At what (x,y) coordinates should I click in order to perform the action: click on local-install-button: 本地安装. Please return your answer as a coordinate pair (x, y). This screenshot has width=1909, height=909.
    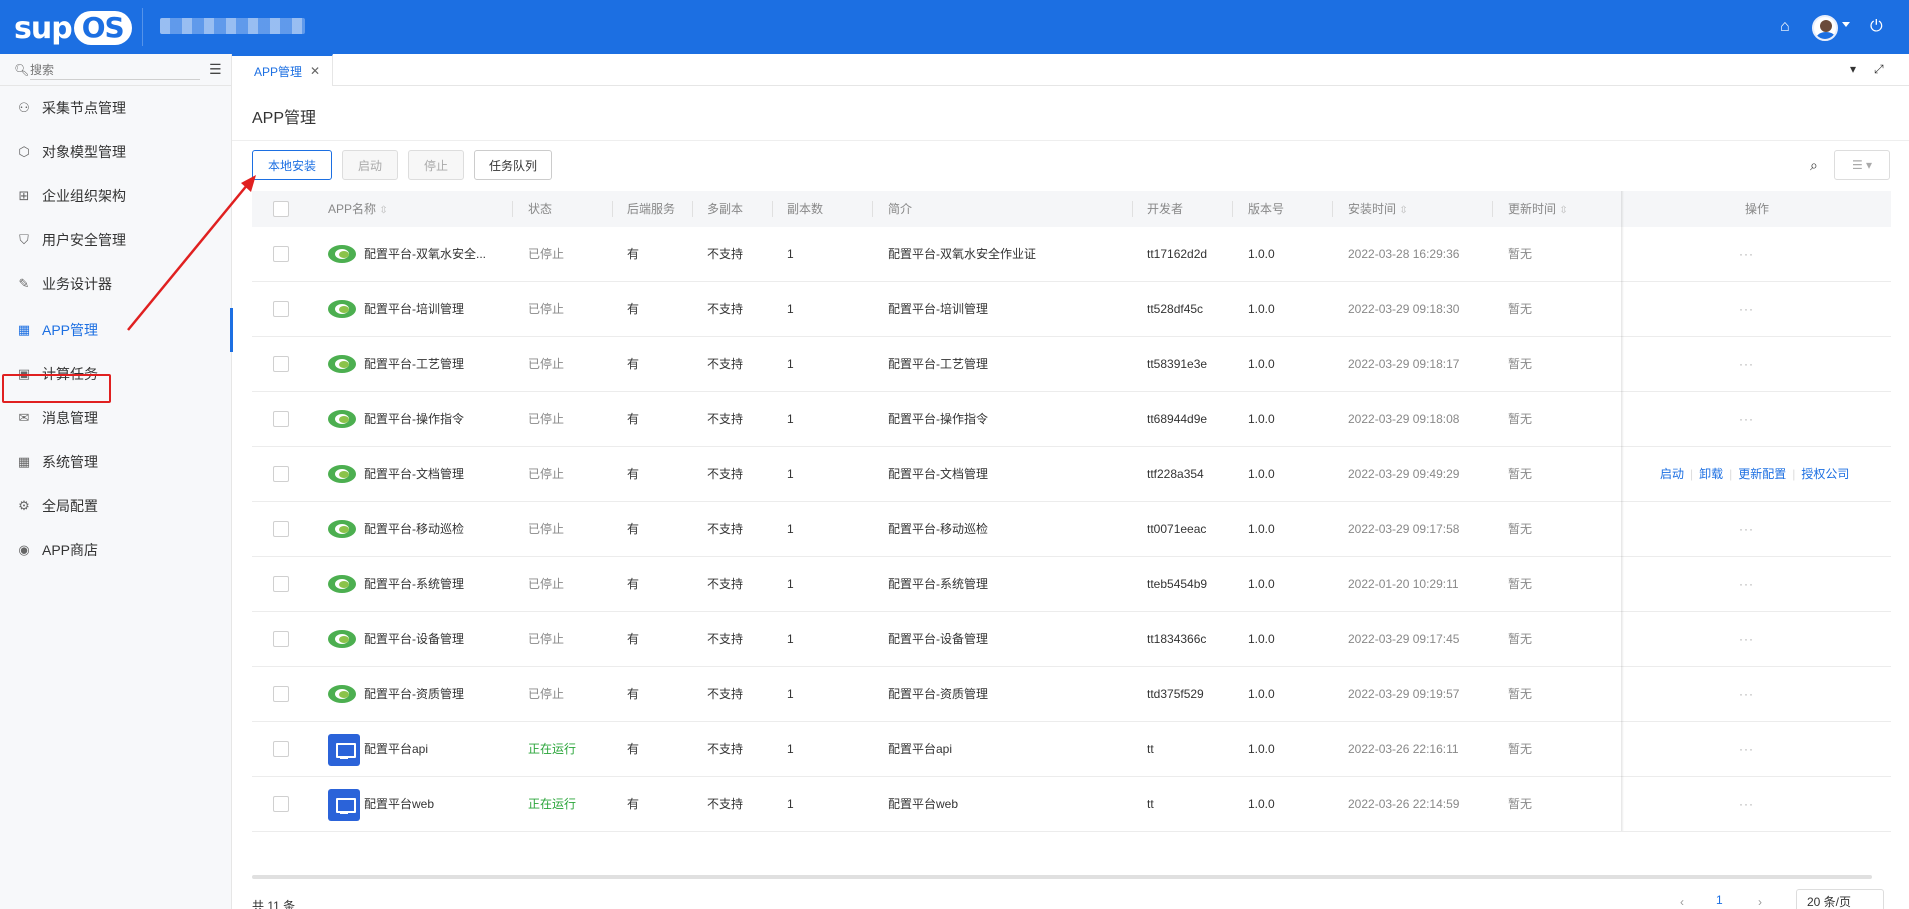
    Looking at the image, I should click on (292, 165).